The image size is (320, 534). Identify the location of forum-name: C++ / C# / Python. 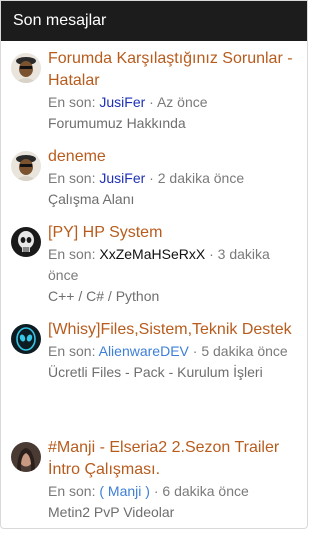
(172, 296).